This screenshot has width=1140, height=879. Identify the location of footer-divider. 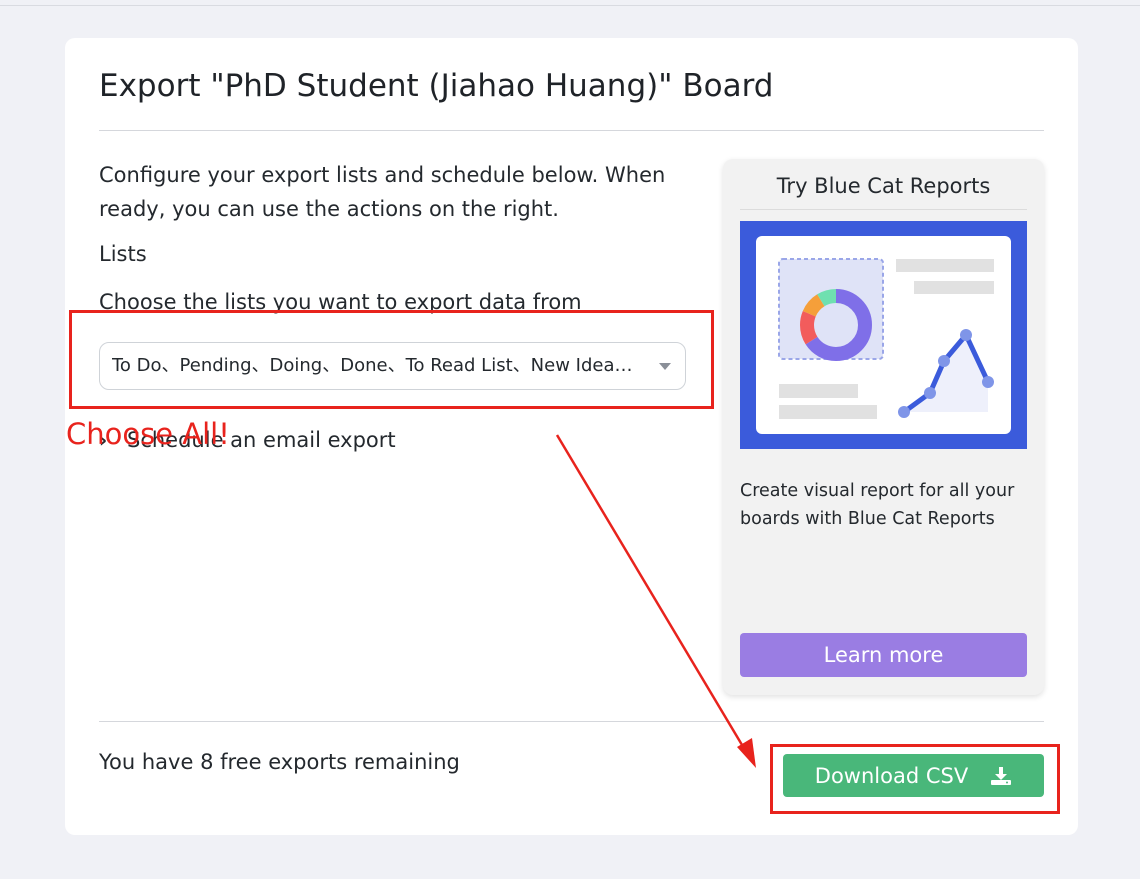
(571, 721).